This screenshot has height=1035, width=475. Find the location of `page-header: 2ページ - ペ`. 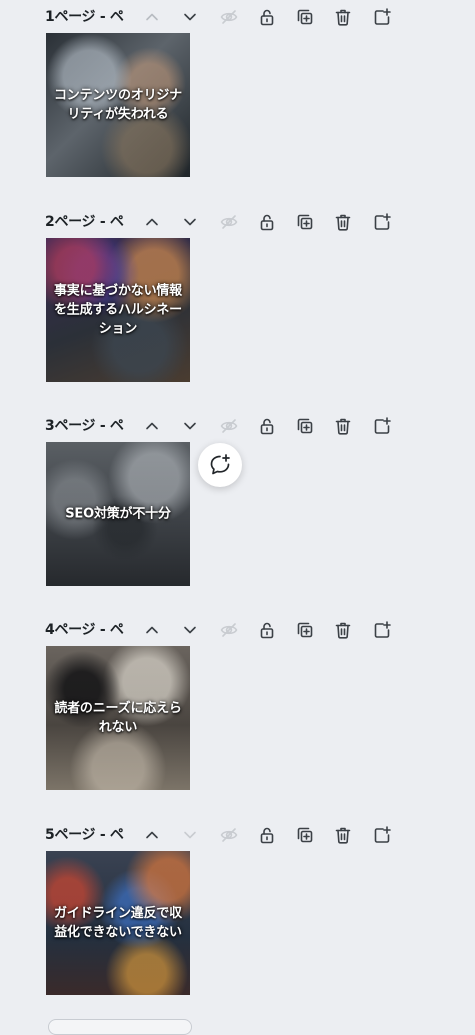

page-header: 2ページ - ペ is located at coordinates (237, 224).